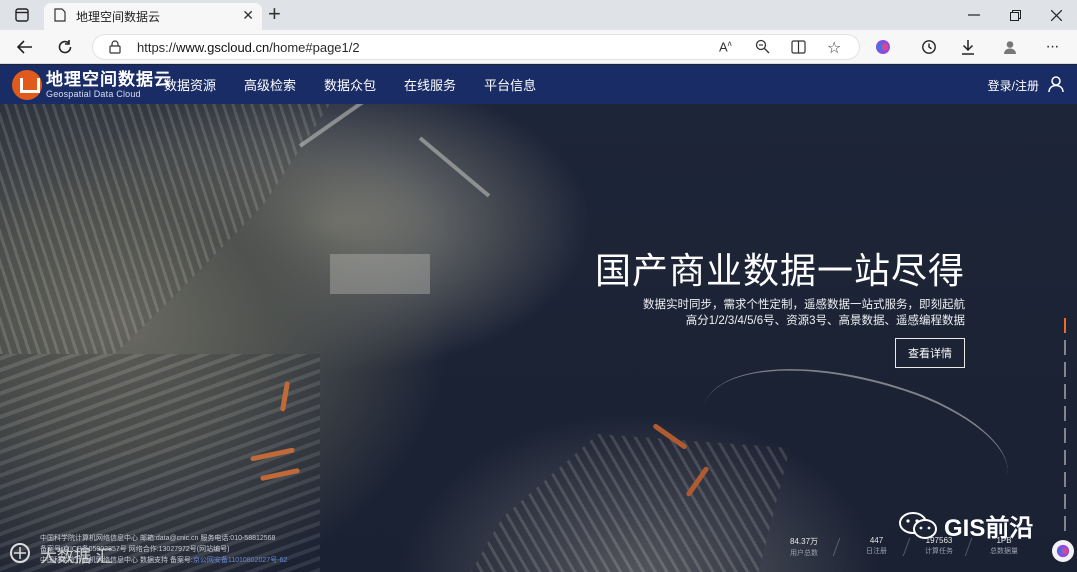 Image resolution: width=1077 pixels, height=572 pixels. What do you see at coordinates (21, 554) in the screenshot?
I see `watermark-logo-icon` at bounding box center [21, 554].